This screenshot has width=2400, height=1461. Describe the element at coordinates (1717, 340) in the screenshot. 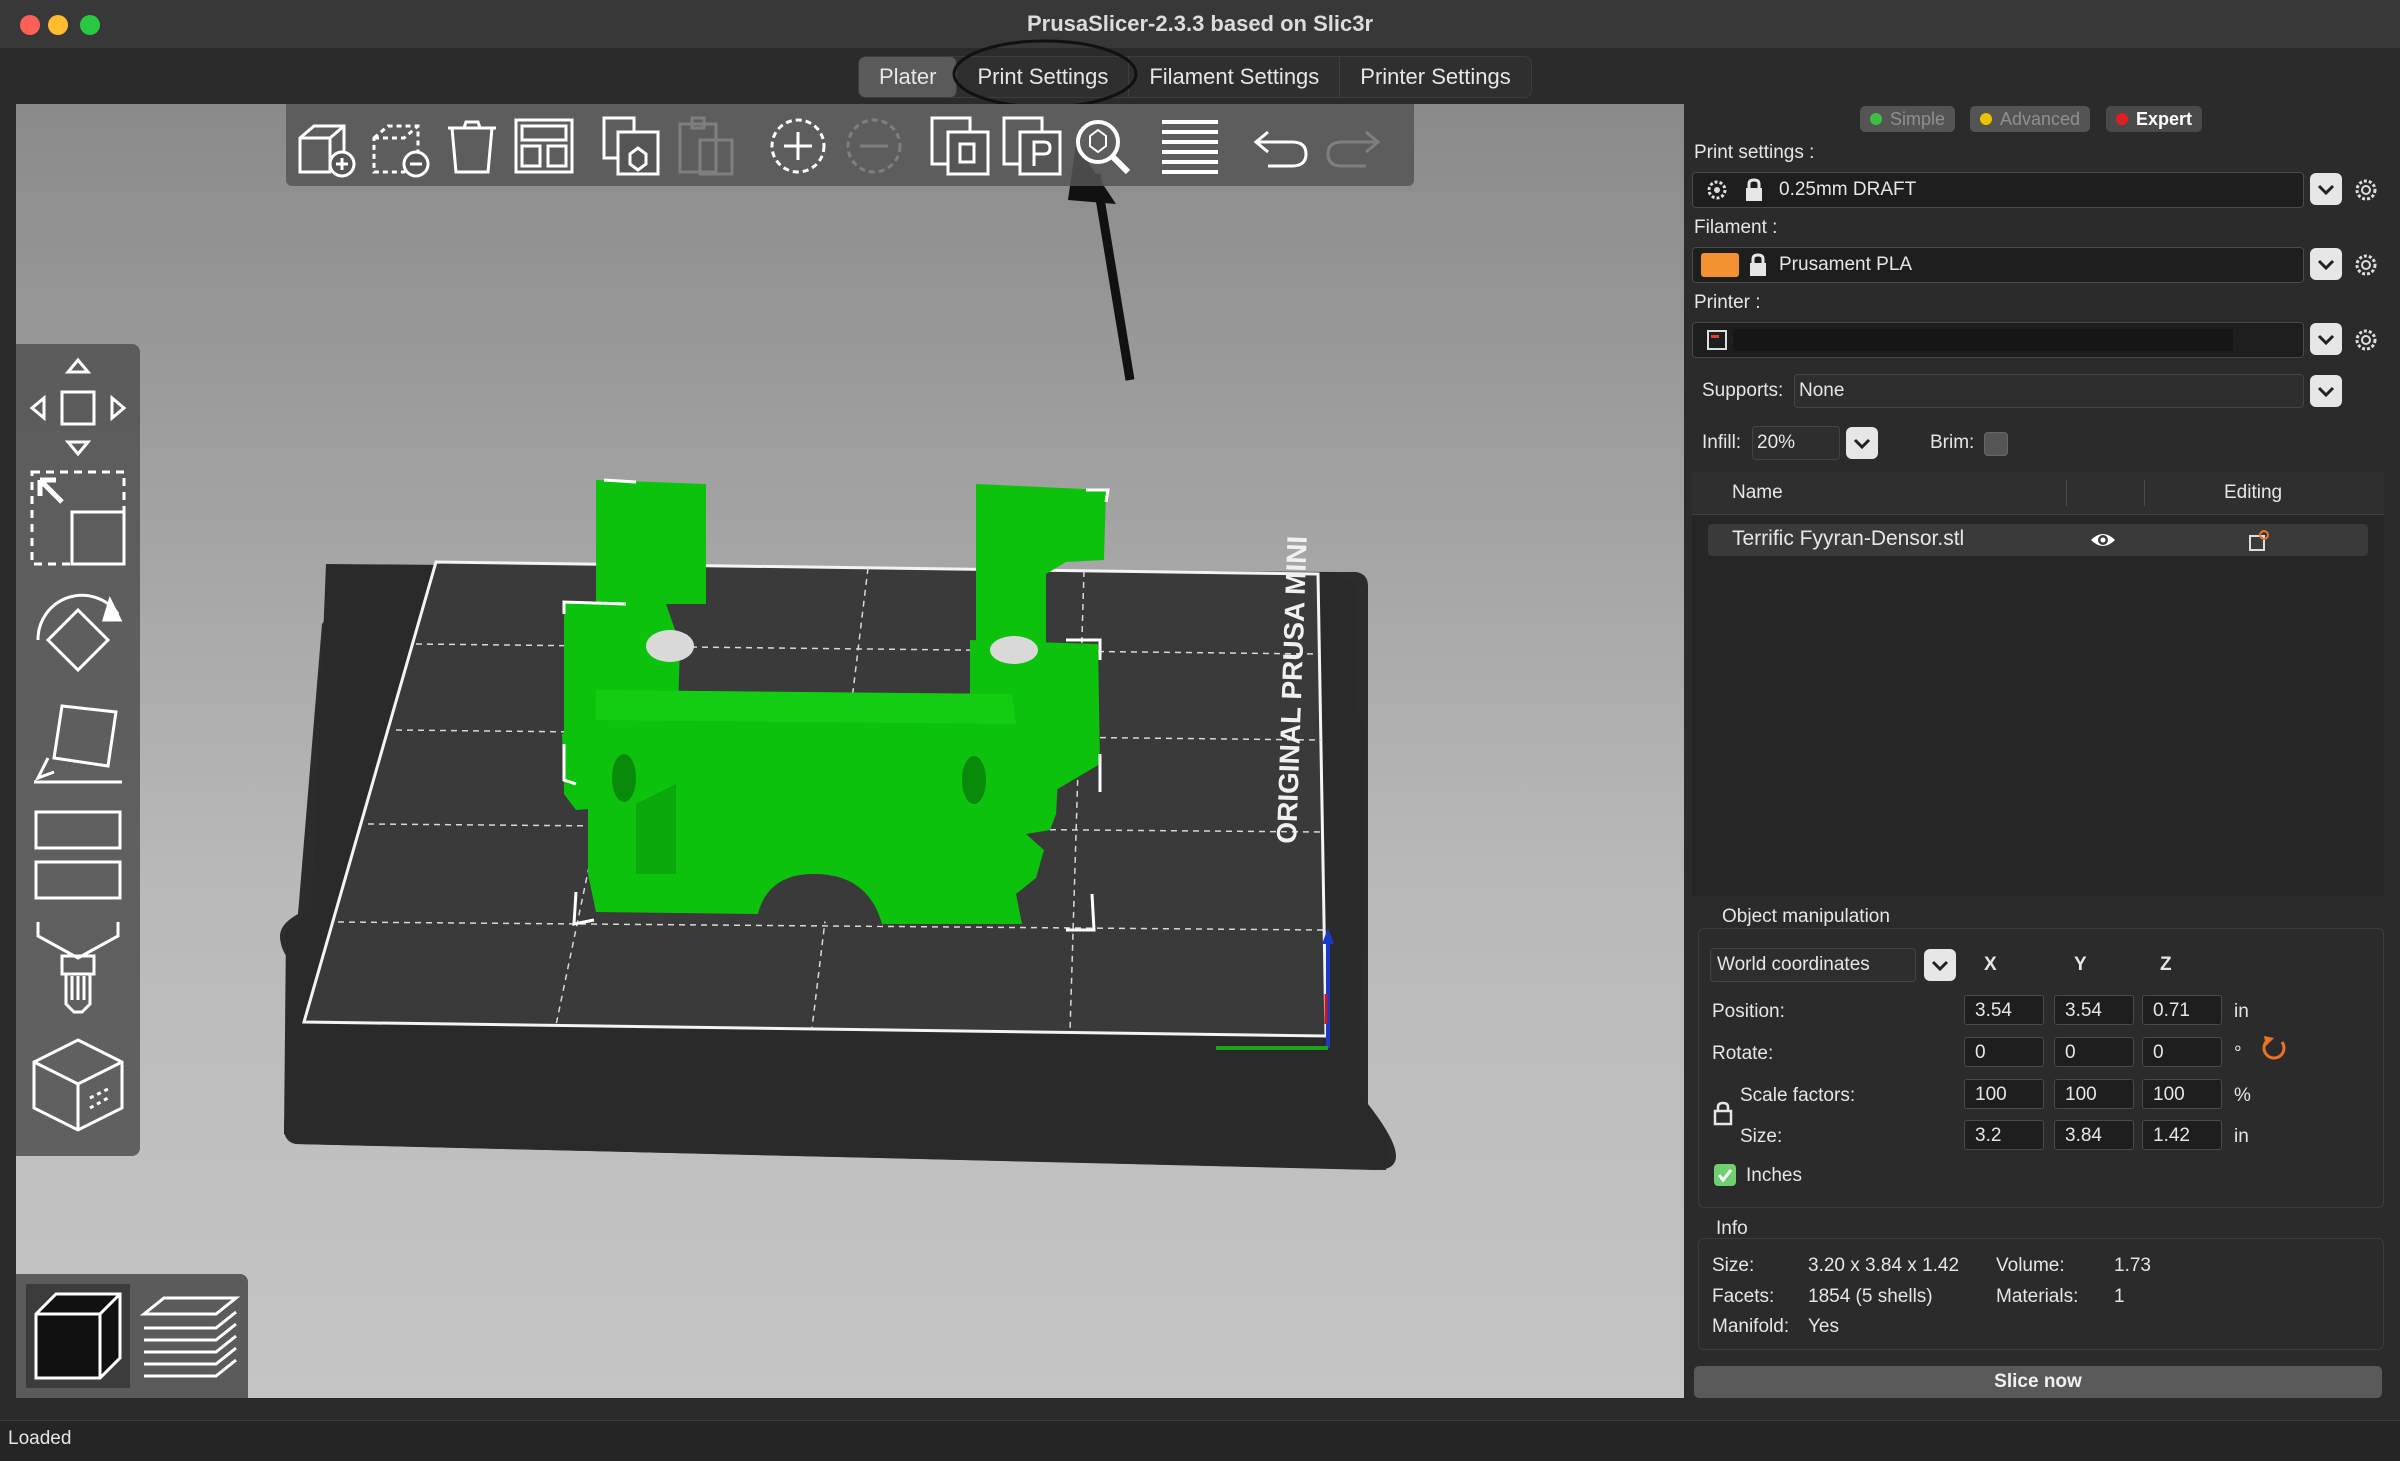

I see `printer-icon` at that location.